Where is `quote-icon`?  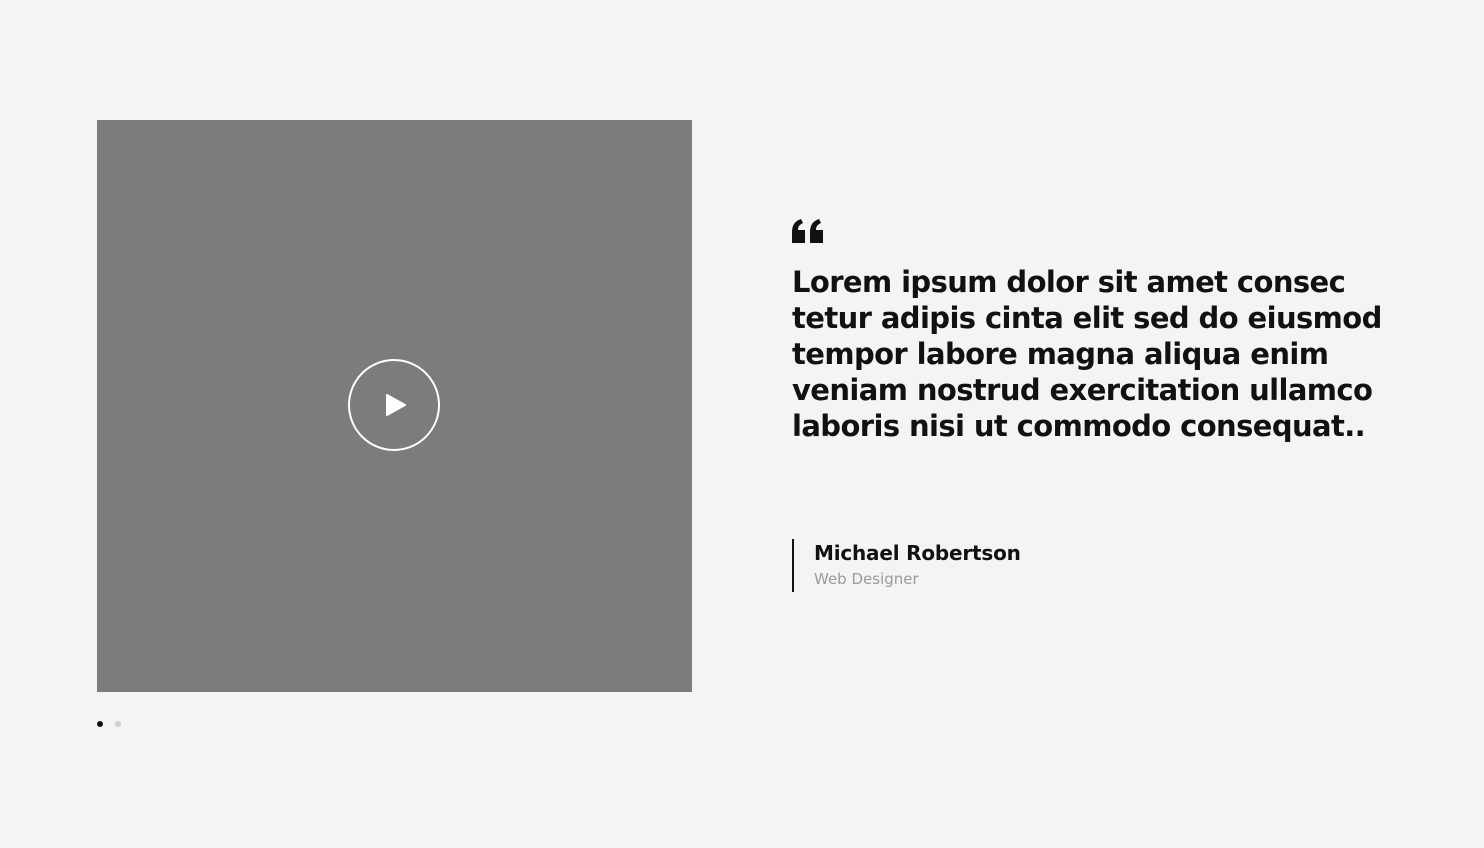
quote-icon is located at coordinates (807, 231).